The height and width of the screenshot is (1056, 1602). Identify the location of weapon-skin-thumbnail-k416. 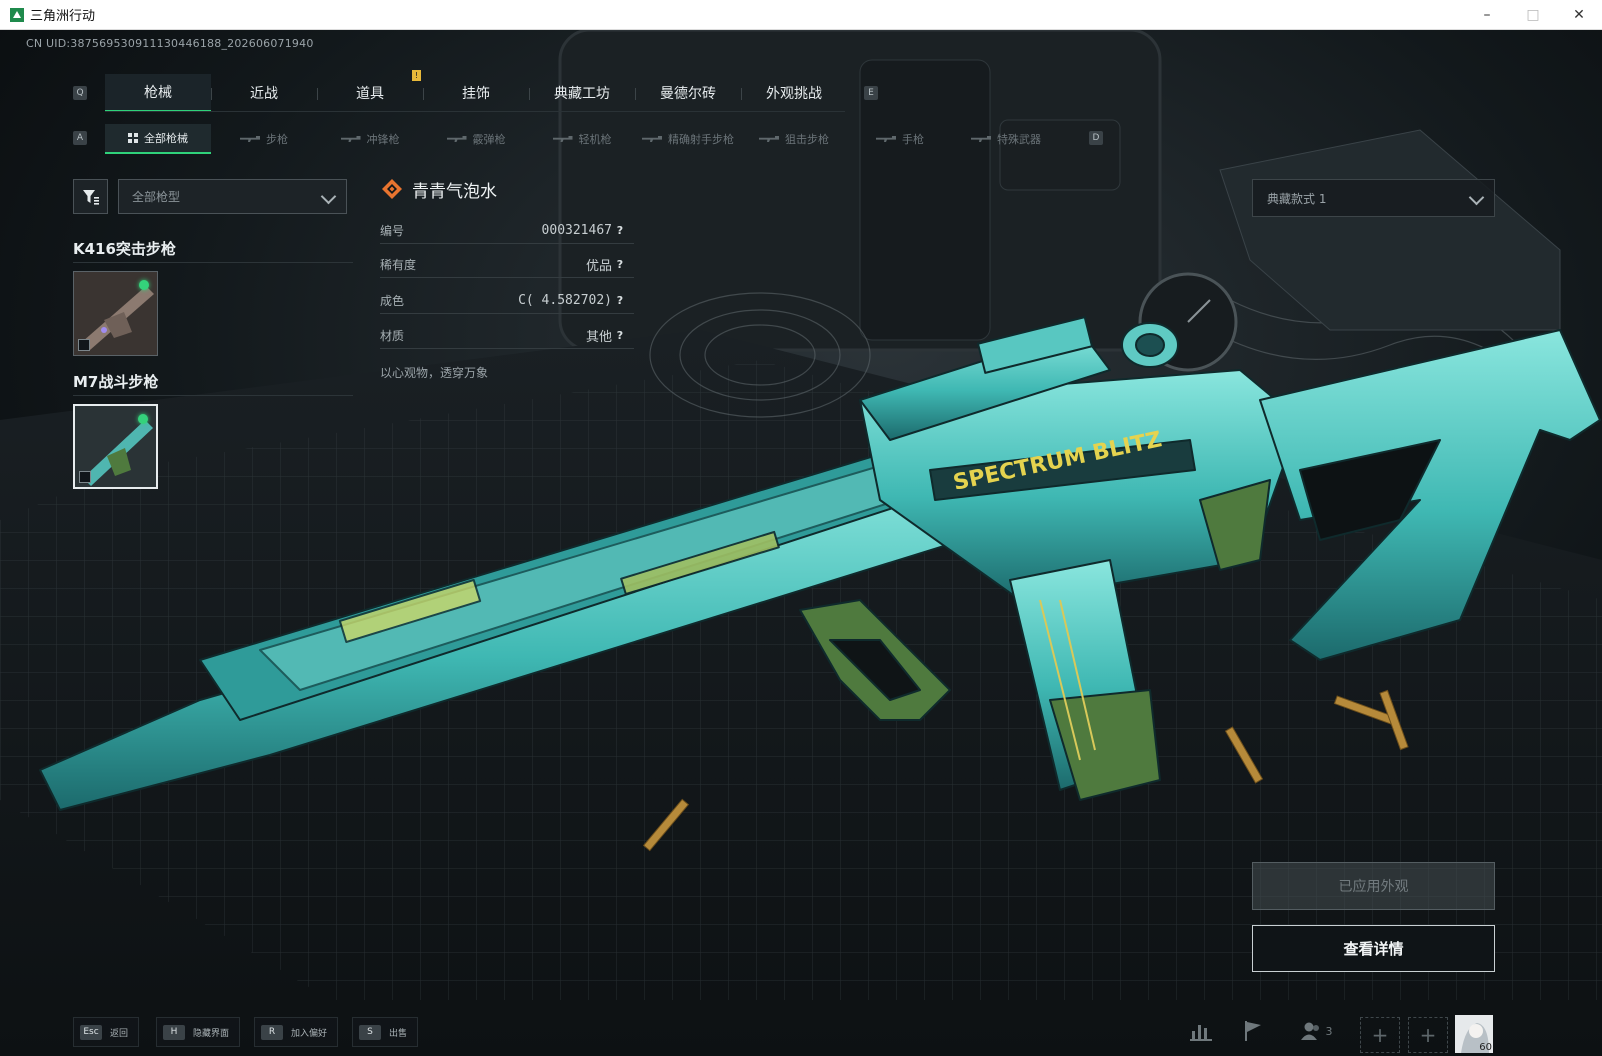
(115, 313).